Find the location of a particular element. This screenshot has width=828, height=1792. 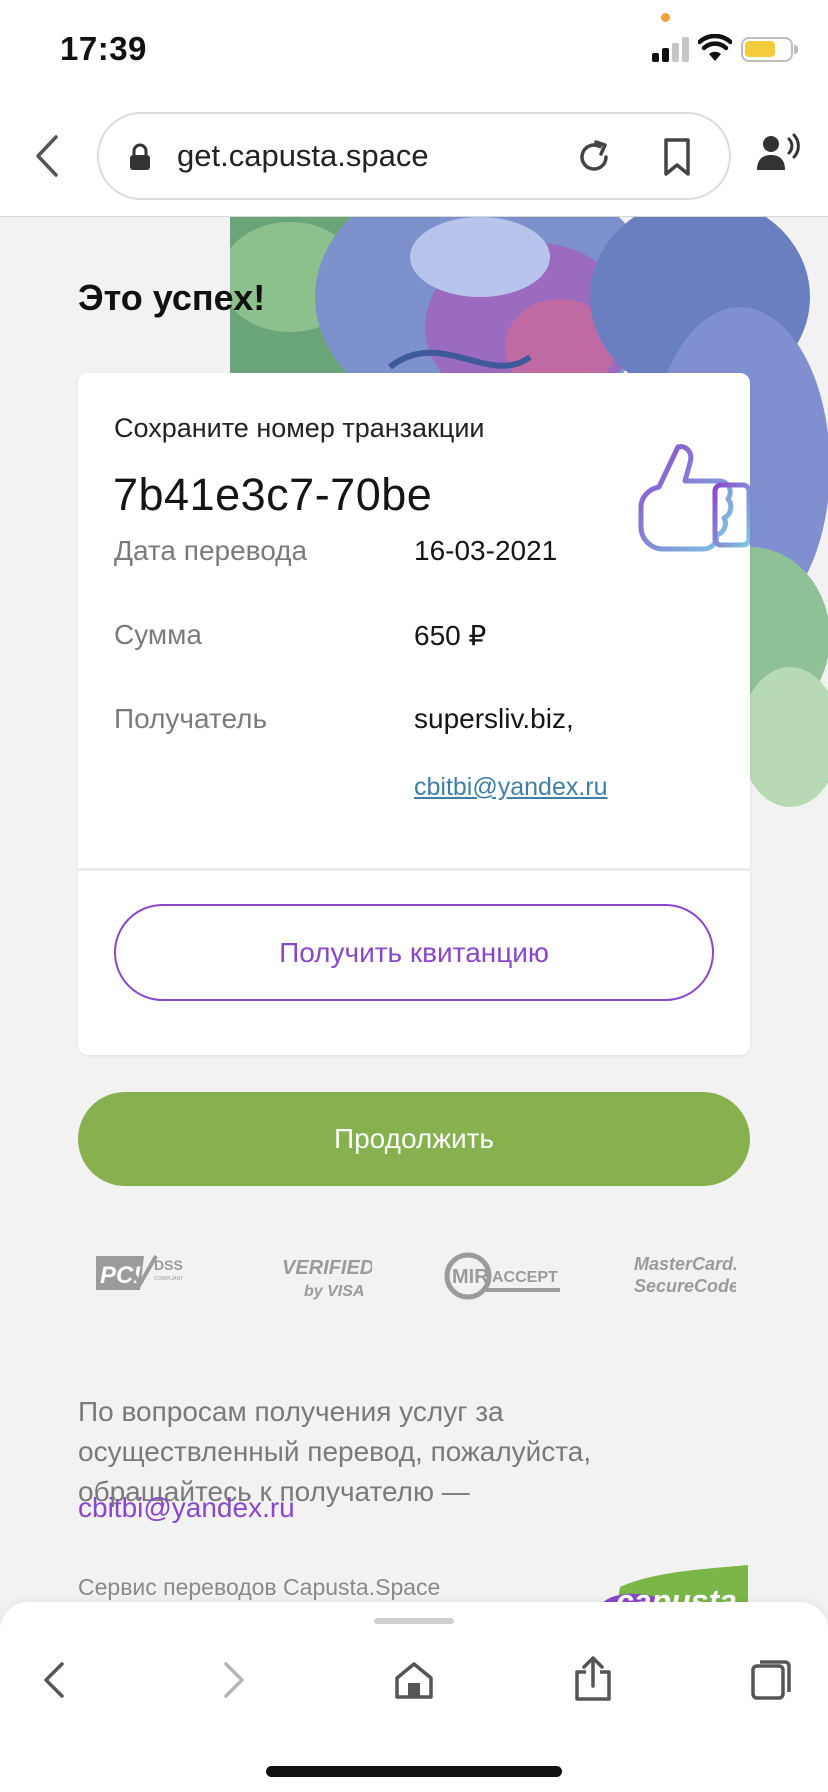

home-icon is located at coordinates (414, 1680).